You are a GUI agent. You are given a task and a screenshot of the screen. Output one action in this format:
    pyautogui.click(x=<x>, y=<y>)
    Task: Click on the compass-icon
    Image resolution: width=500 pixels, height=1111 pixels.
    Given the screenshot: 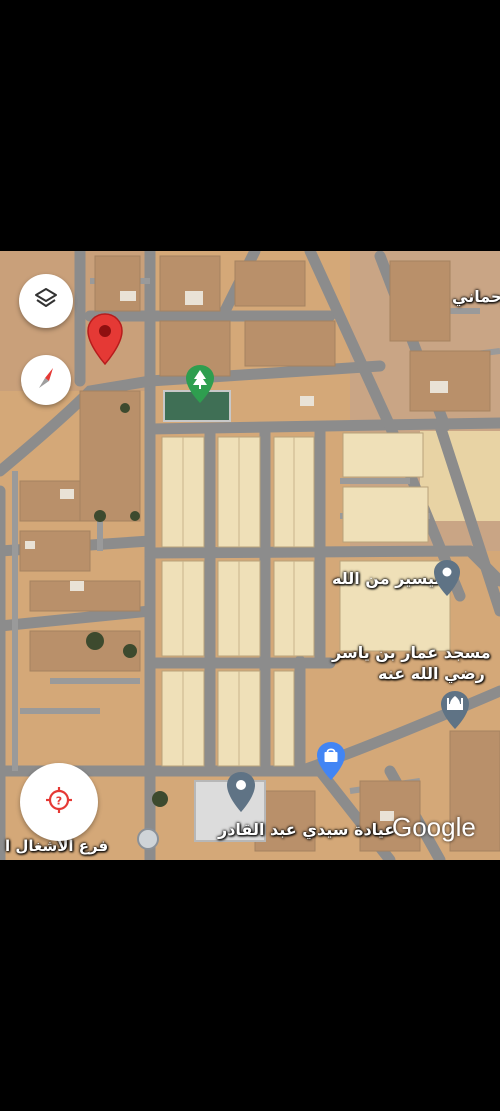 What is the action you would take?
    pyautogui.click(x=46, y=380)
    